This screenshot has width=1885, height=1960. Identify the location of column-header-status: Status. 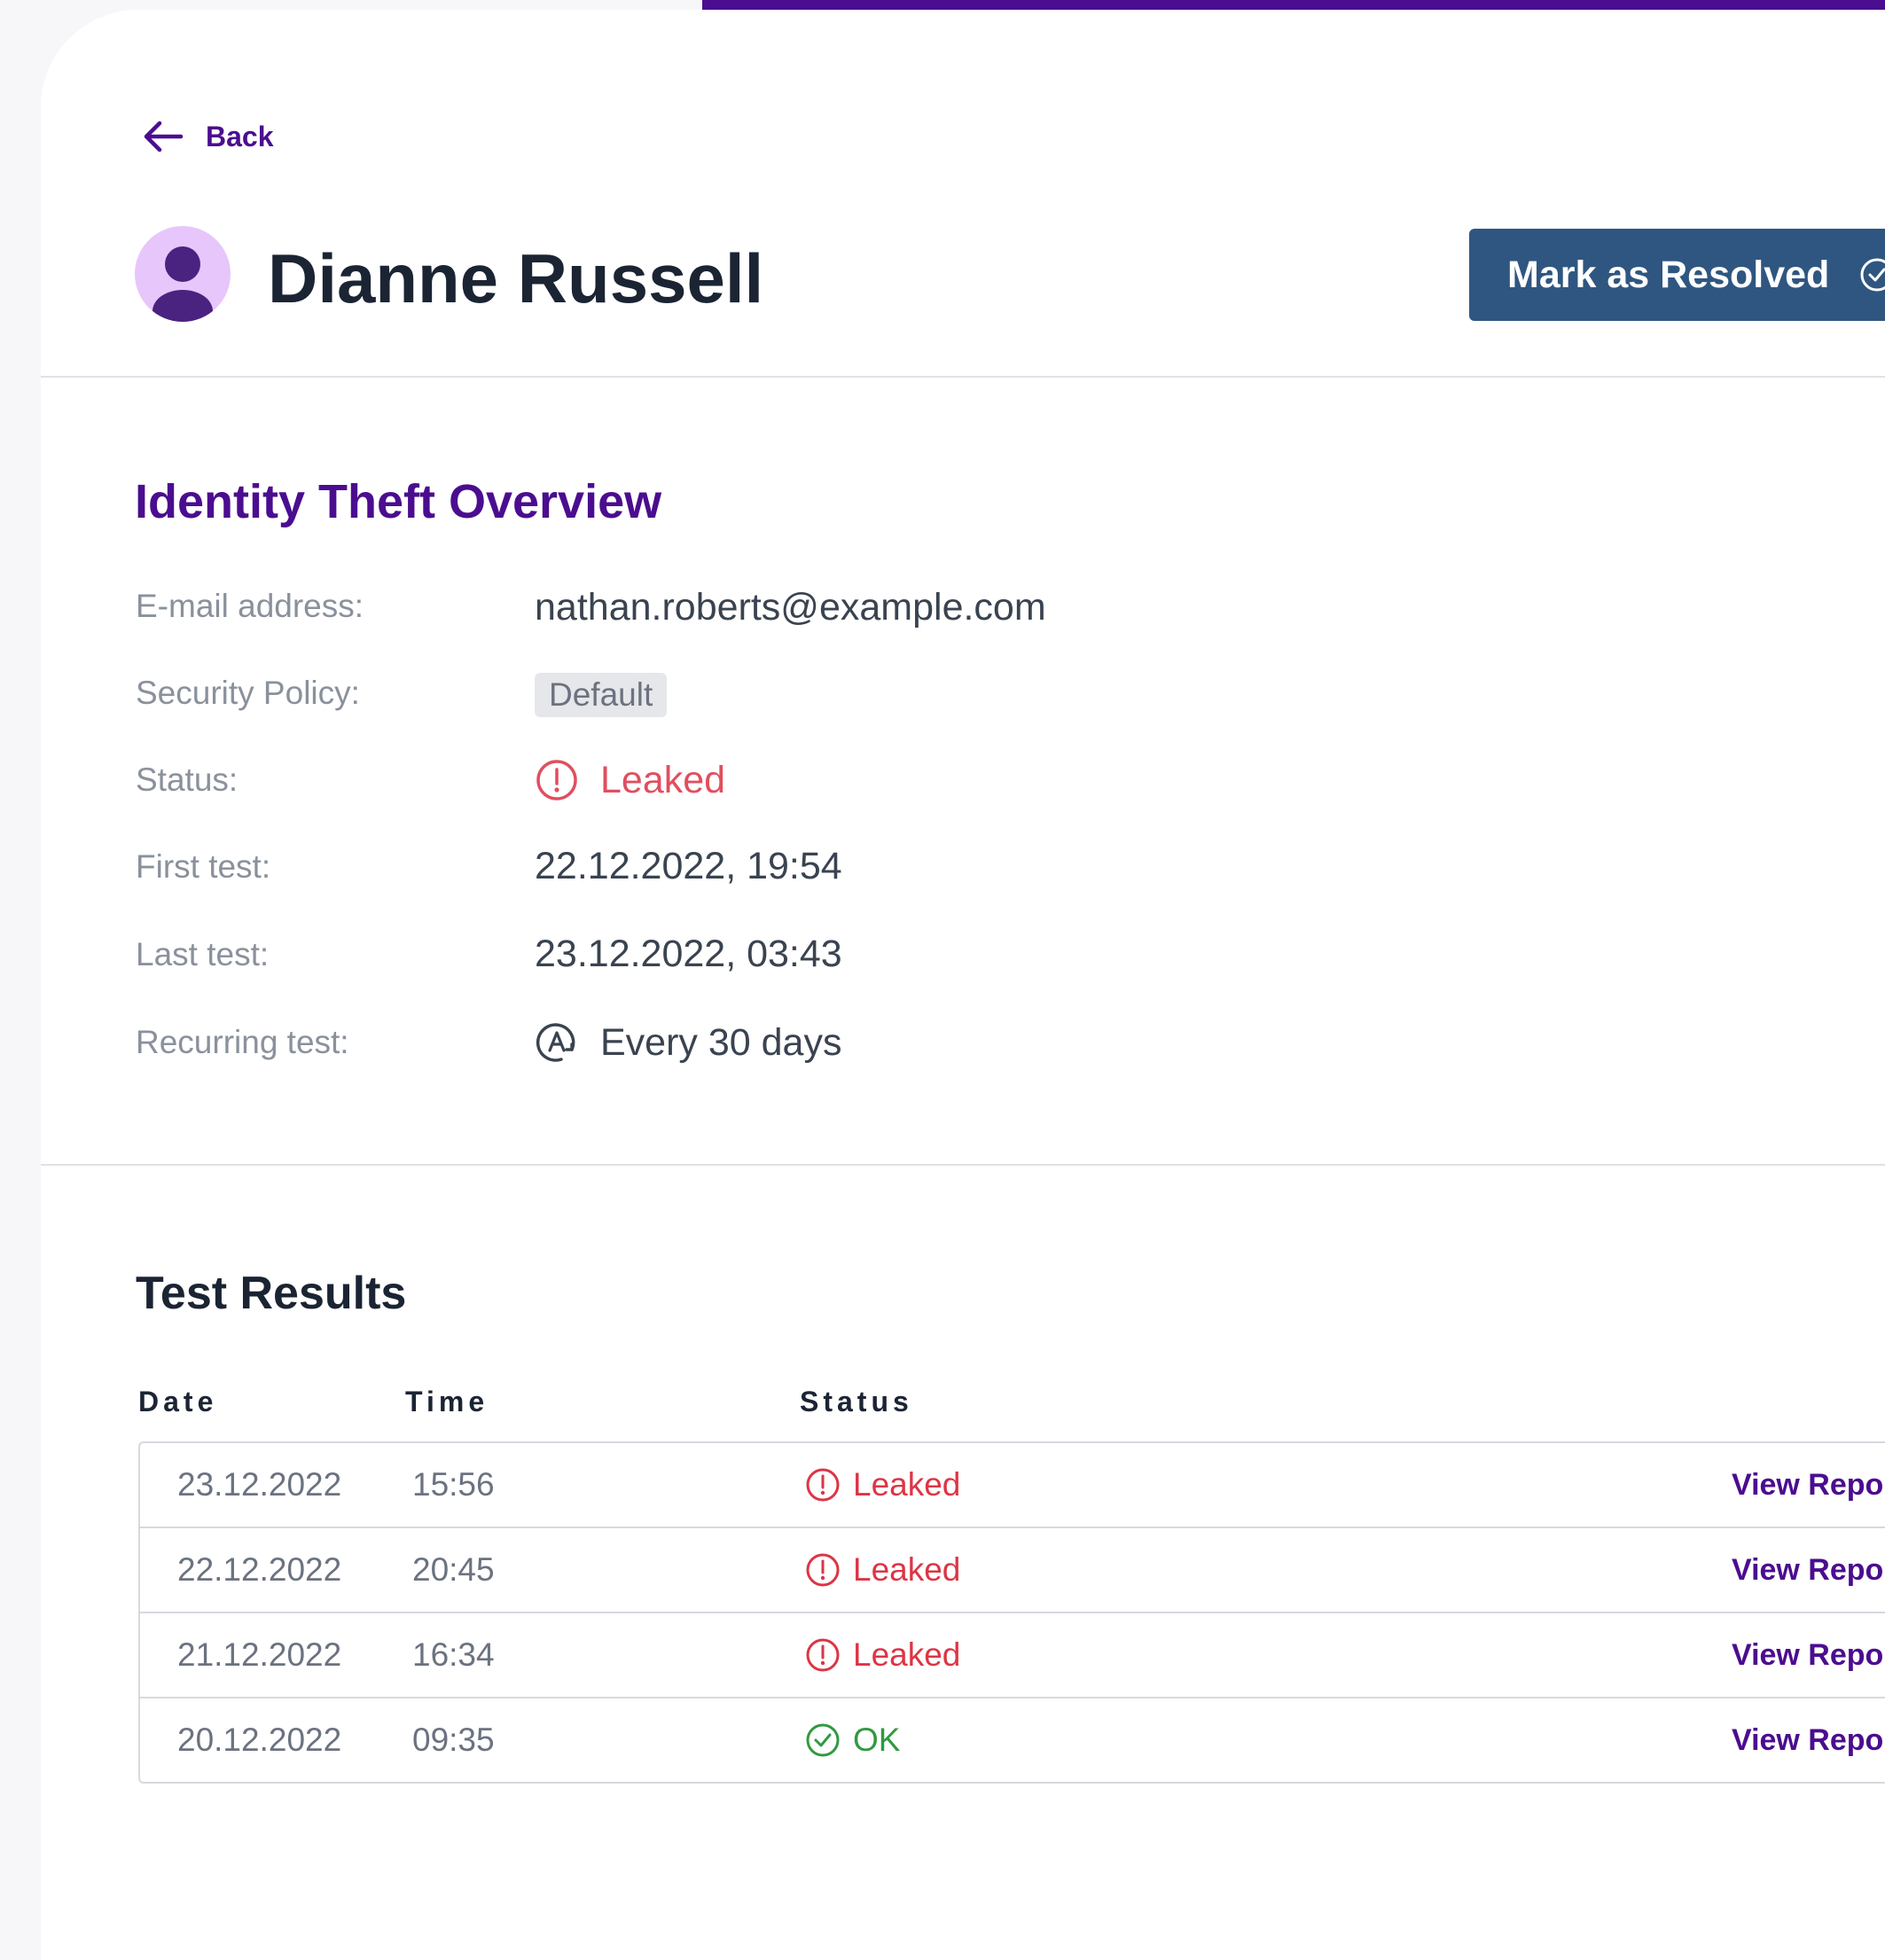
(856, 1401).